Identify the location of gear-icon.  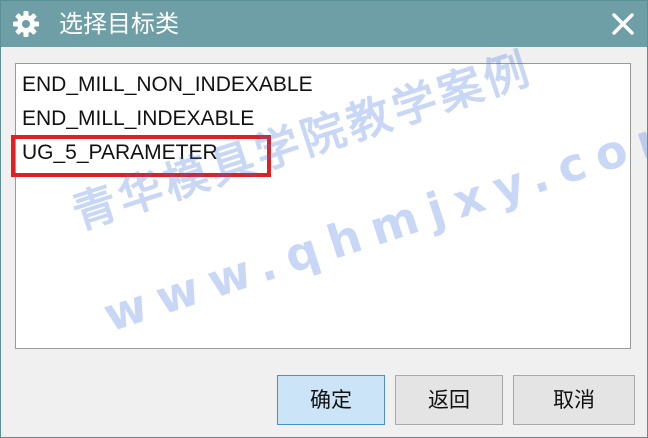
(26, 24).